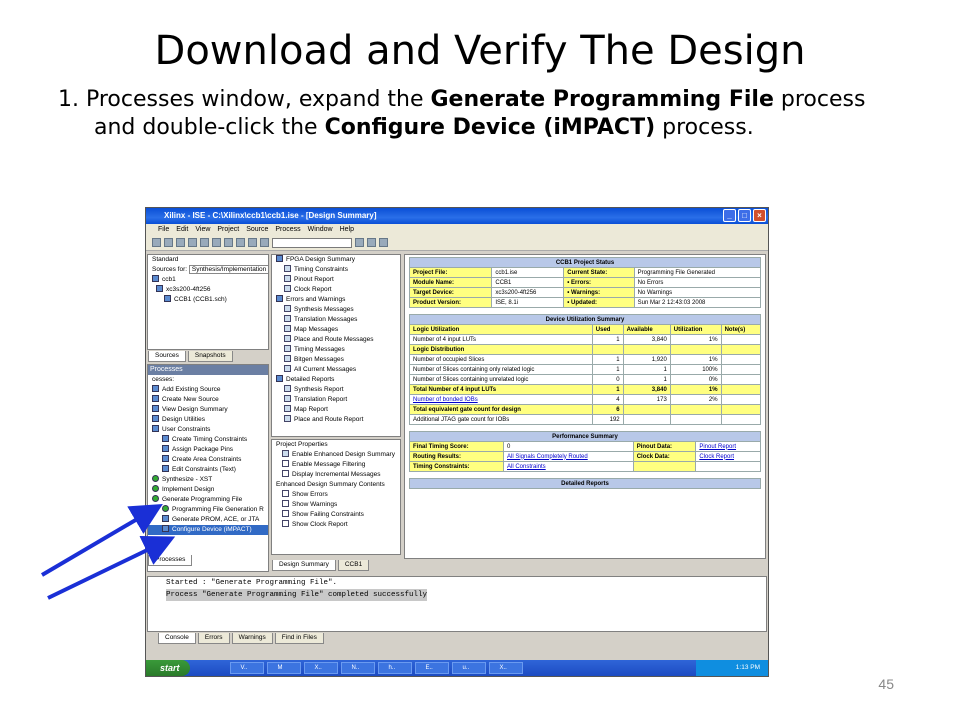 The image size is (960, 720). What do you see at coordinates (336, 260) in the screenshot?
I see `summary-nav-item: FPGA Design Summary` at bounding box center [336, 260].